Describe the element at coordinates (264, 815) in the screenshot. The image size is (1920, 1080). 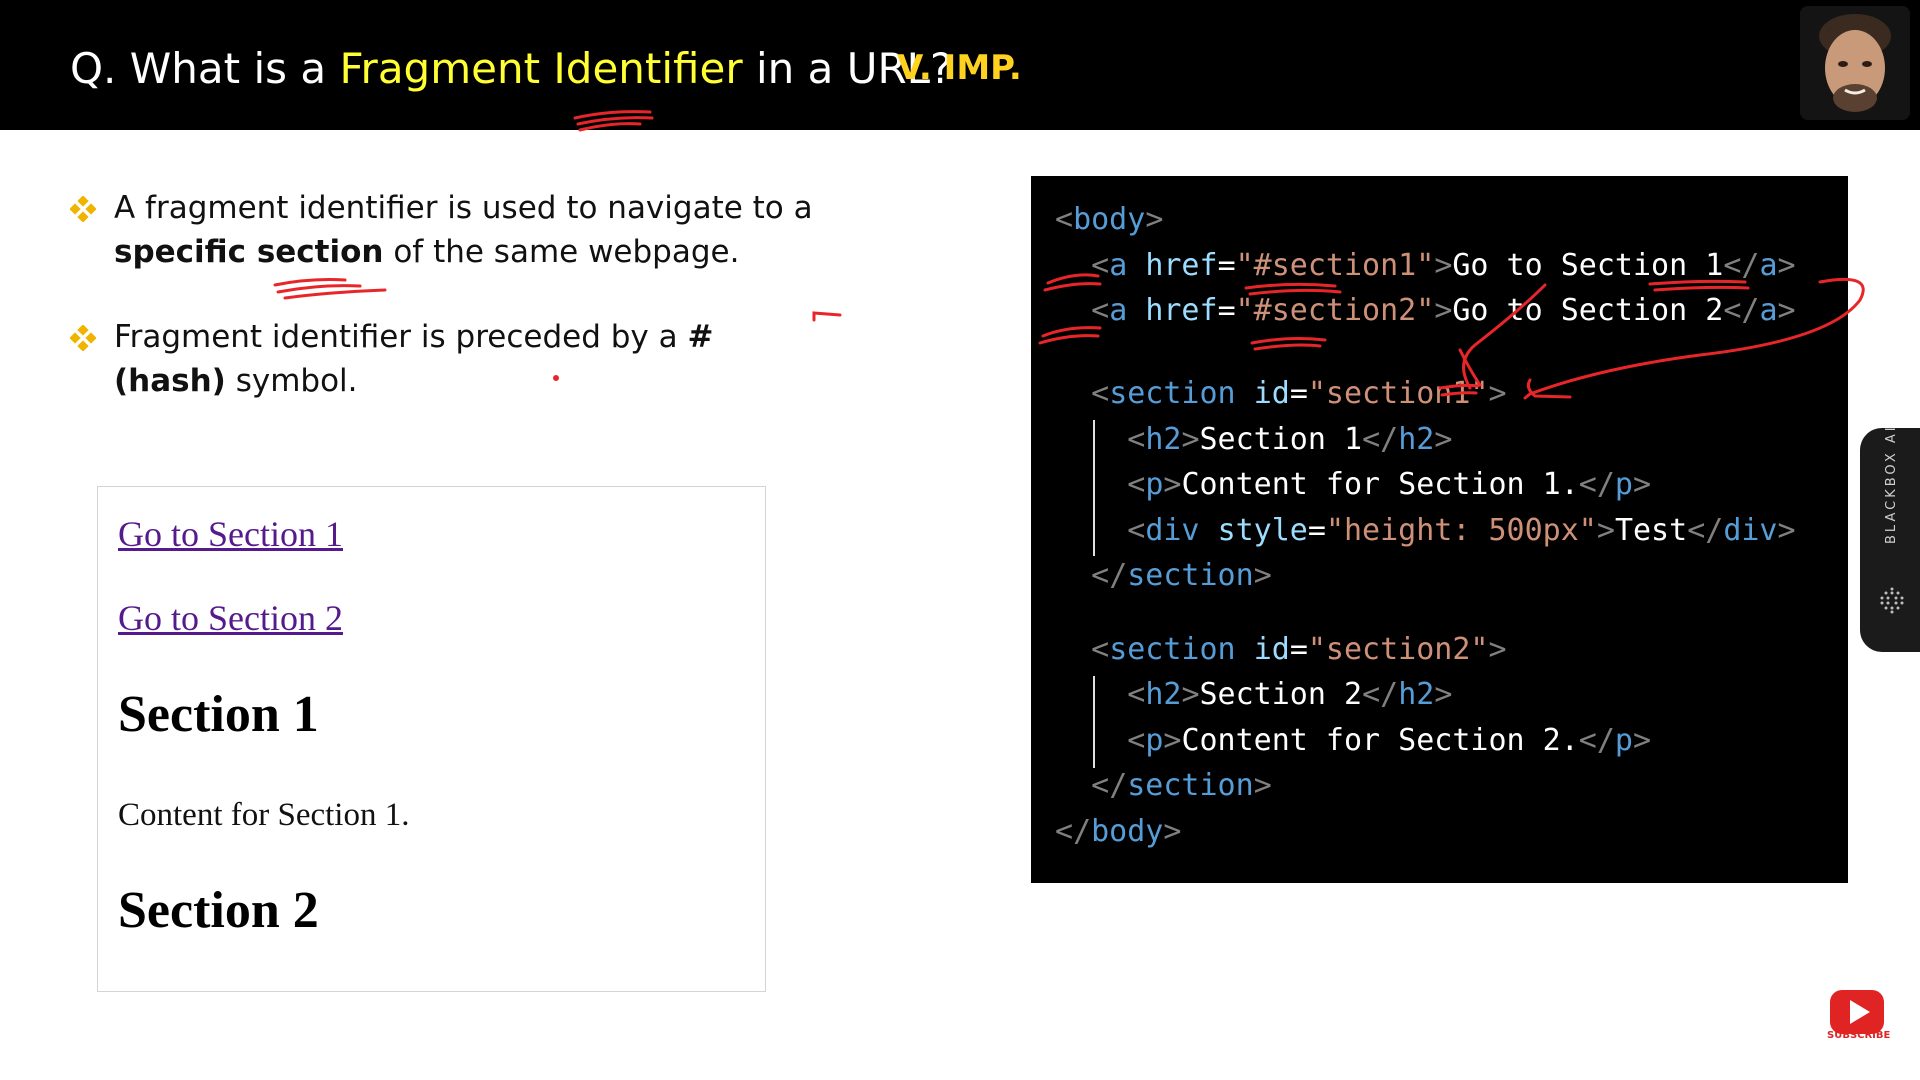
I see `section-1-paragraph: Content for Section 1.` at that location.